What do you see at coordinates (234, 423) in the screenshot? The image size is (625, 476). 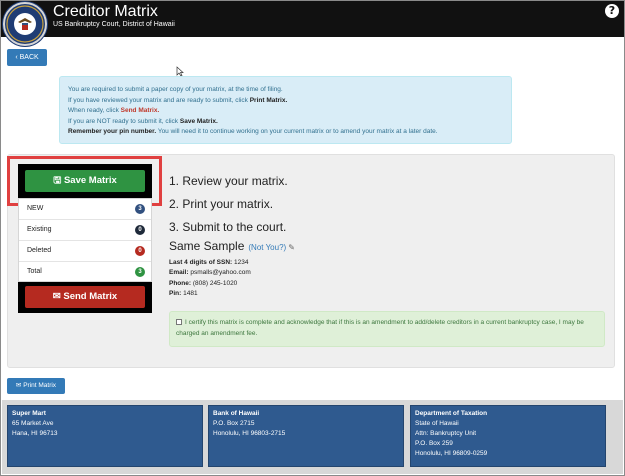 I see `creditor-address-line: P.O. Box 2715` at bounding box center [234, 423].